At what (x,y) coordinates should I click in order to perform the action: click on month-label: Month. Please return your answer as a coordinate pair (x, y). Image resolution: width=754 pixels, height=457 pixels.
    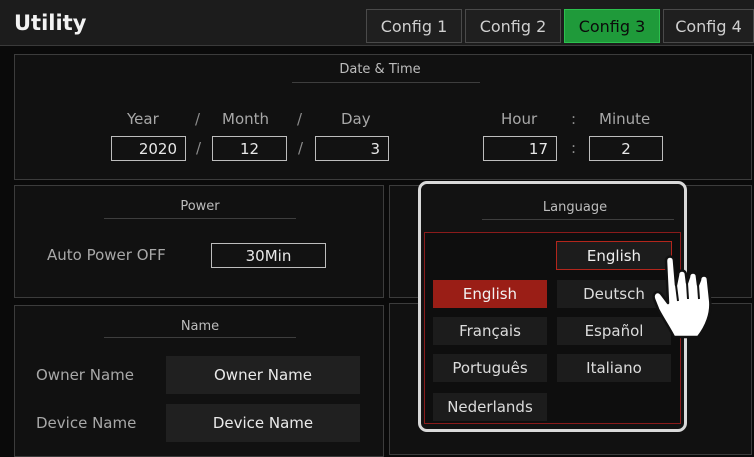
    Looking at the image, I should click on (246, 119).